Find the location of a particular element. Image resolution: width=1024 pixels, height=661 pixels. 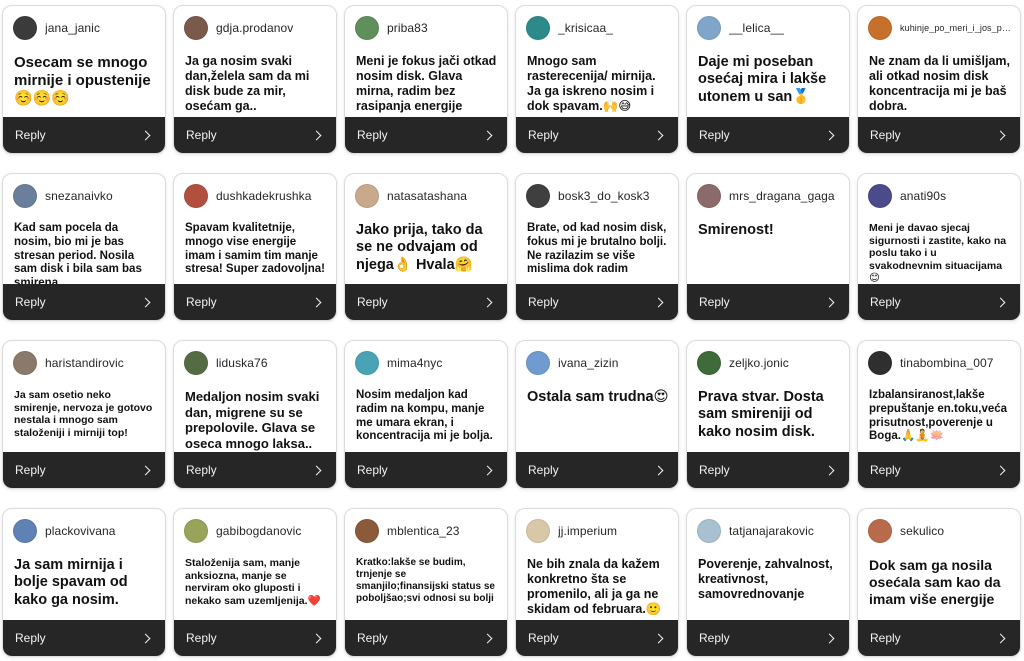

username: _krisicaa_ is located at coordinates (585, 28).